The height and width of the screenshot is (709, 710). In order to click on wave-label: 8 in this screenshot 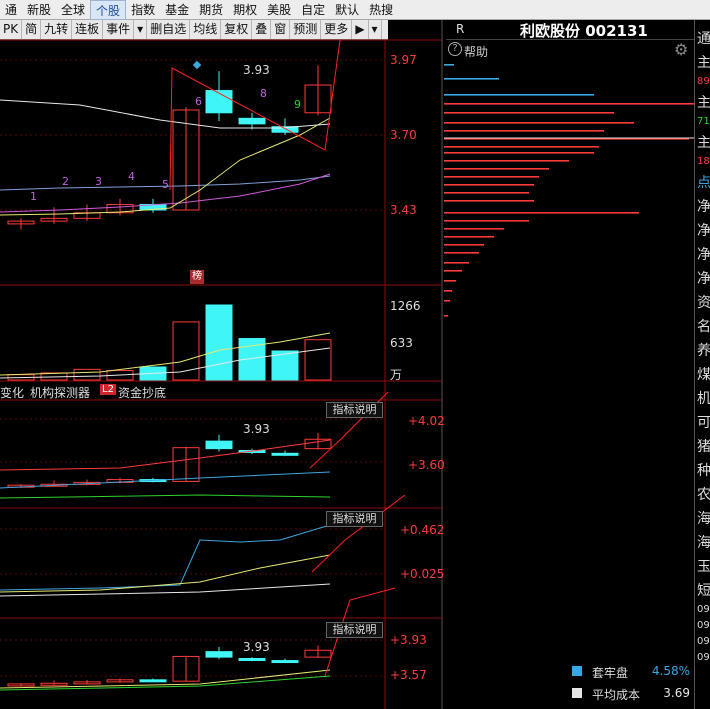, I will do `click(263, 93)`.